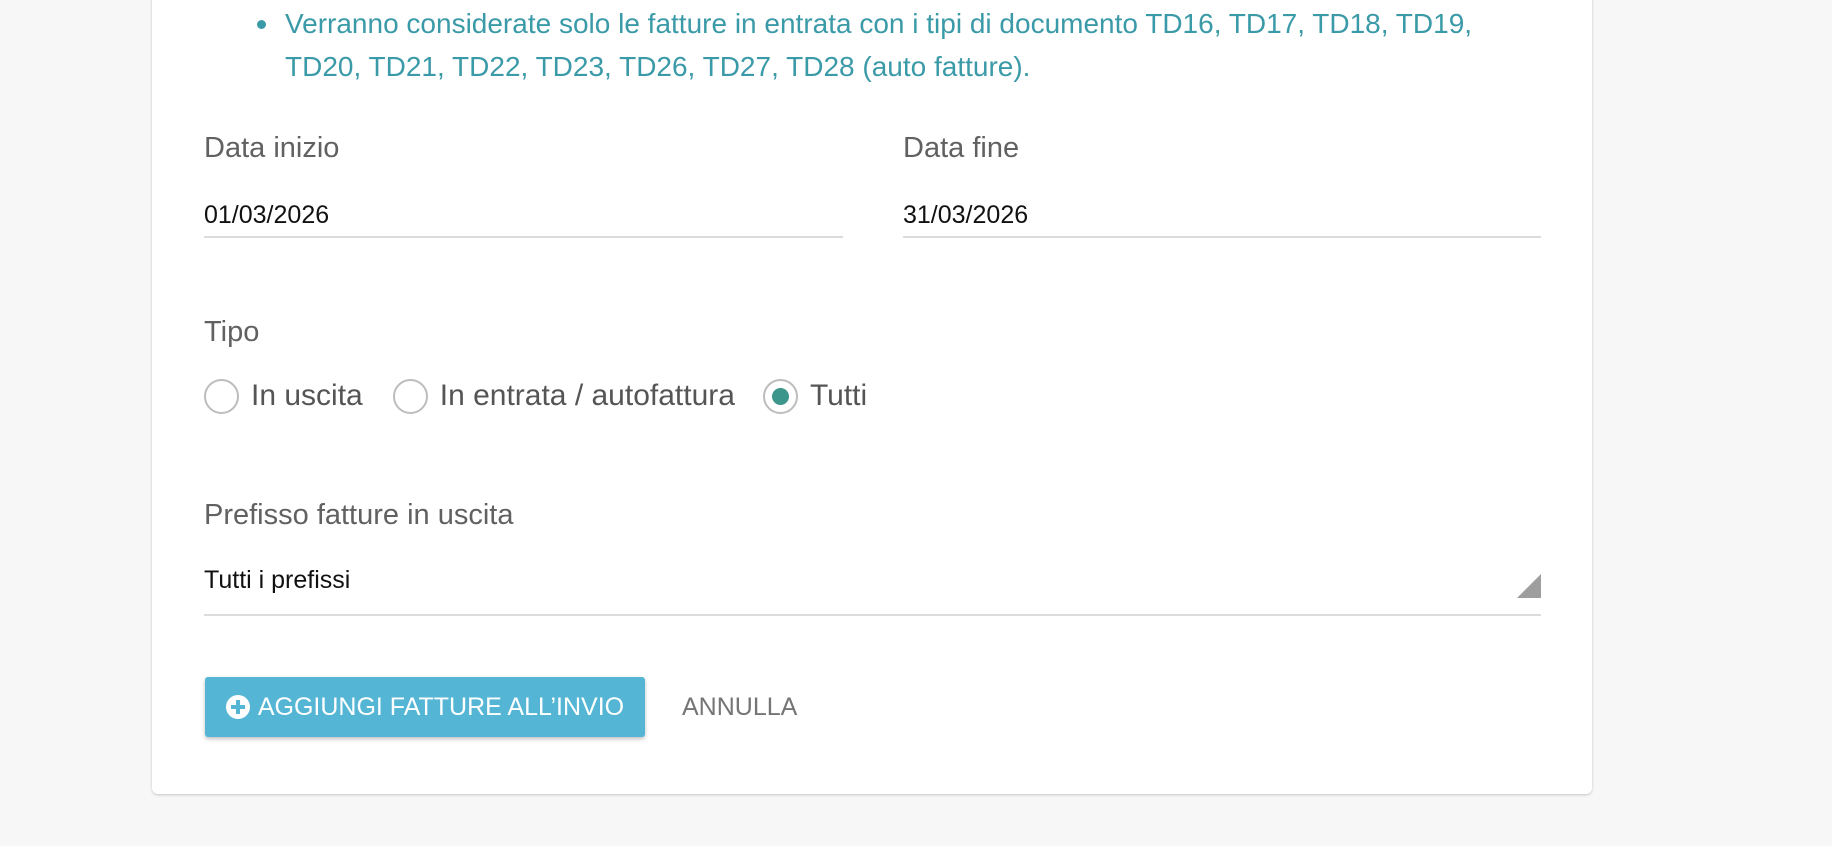 Image resolution: width=1832 pixels, height=846 pixels. I want to click on end-date-label: Data fine, so click(961, 148).